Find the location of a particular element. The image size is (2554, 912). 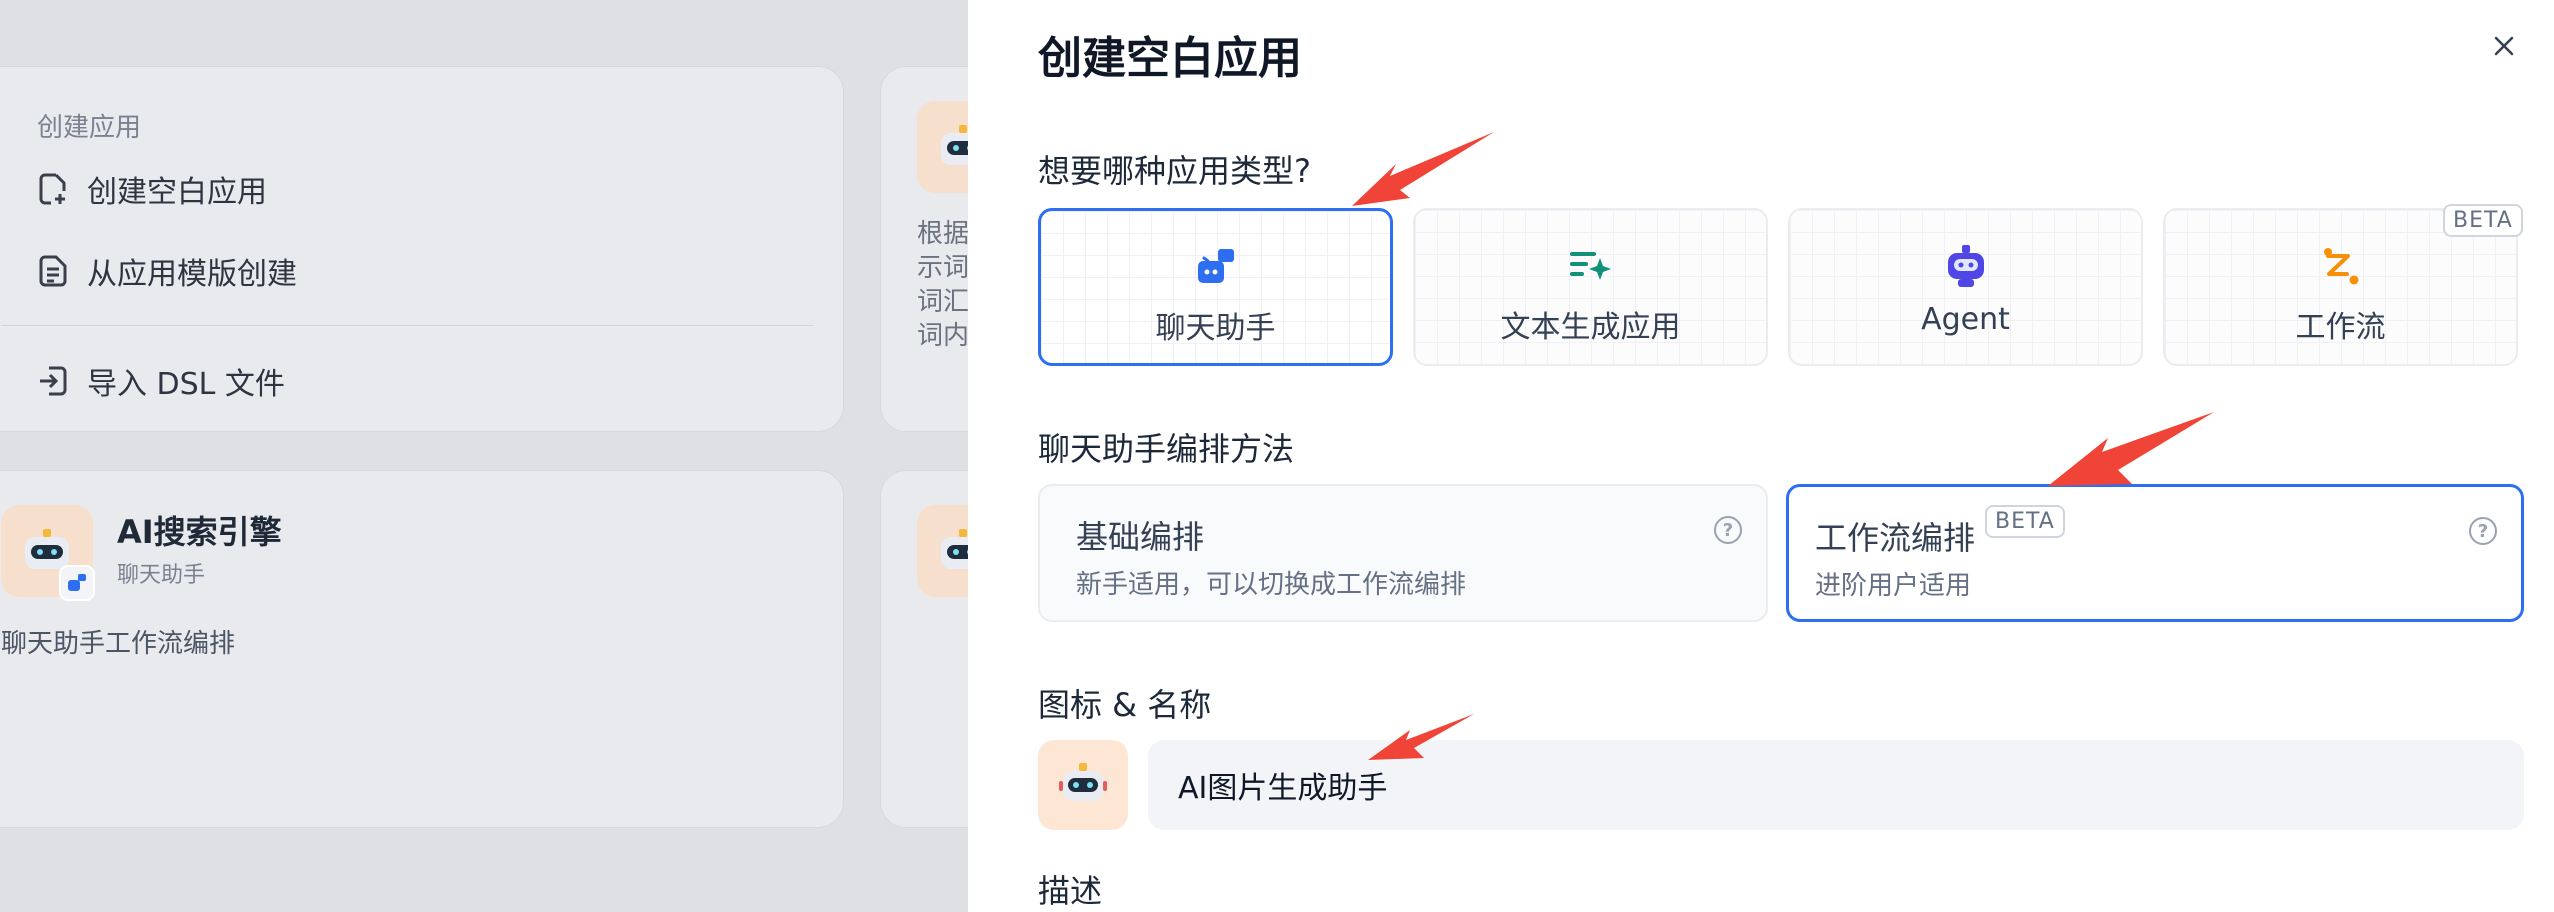

text-generation-icon is located at coordinates (1591, 266).